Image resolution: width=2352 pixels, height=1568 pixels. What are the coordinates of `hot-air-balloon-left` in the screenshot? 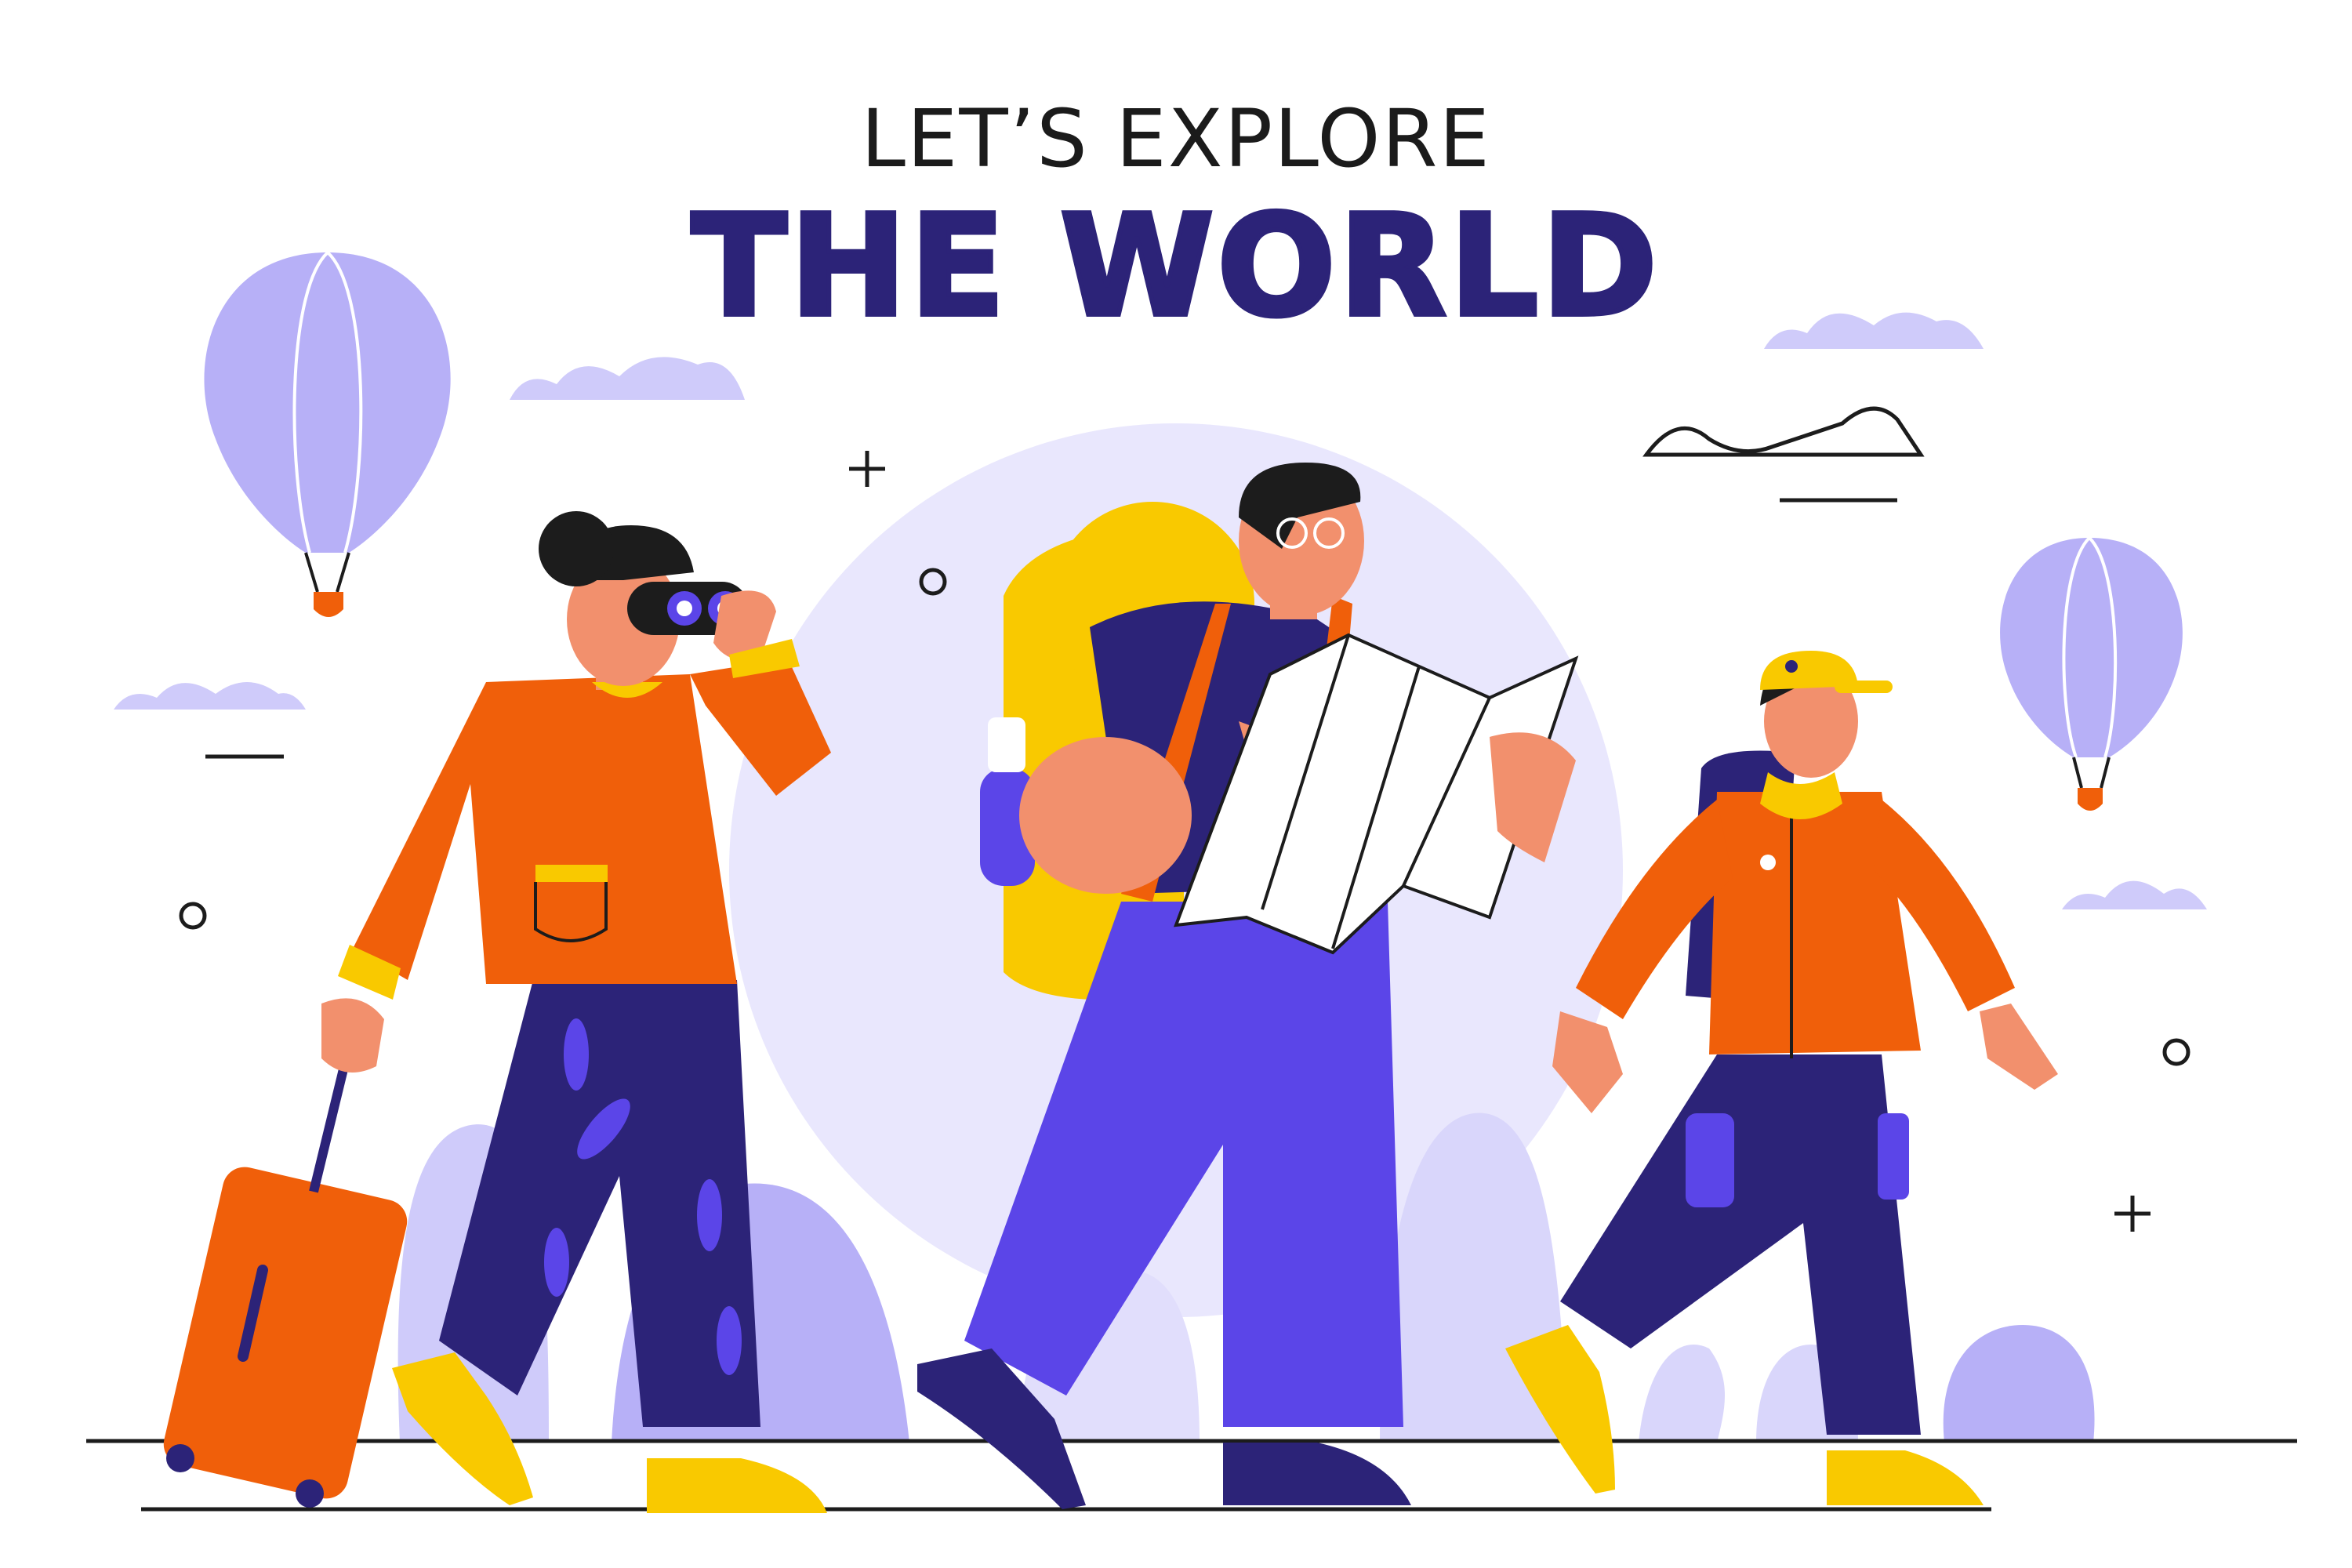 It's located at (327, 434).